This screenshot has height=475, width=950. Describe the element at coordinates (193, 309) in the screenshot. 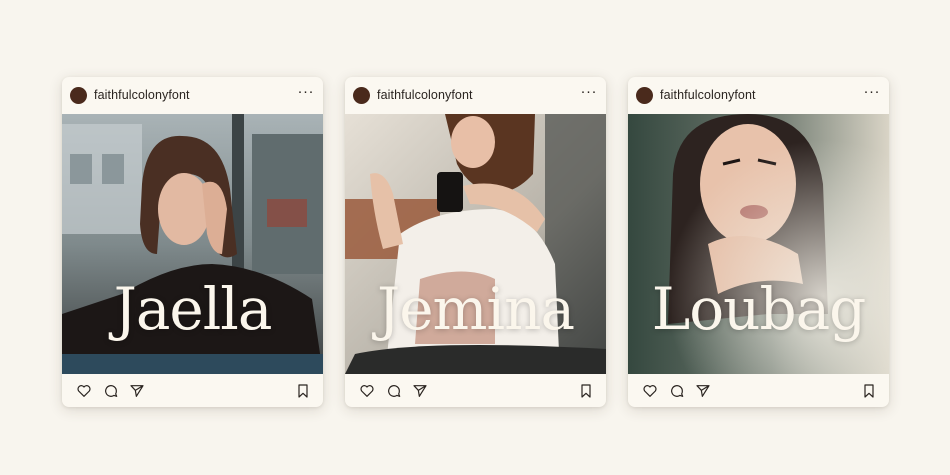

I see `font-sample-word: Jaella` at that location.